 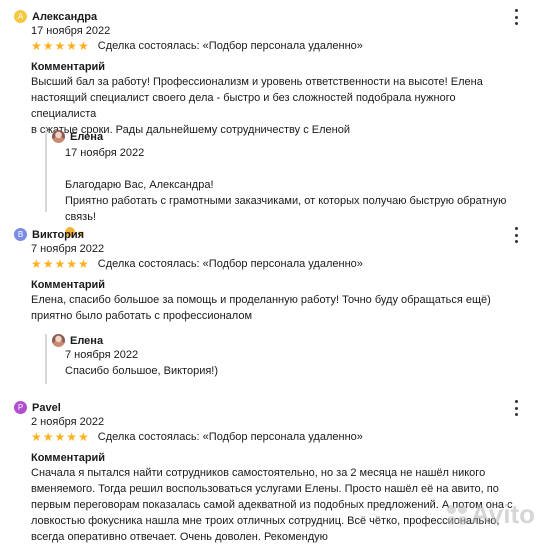 I want to click on reply-date: 7 ноября 2022, so click(x=102, y=355).